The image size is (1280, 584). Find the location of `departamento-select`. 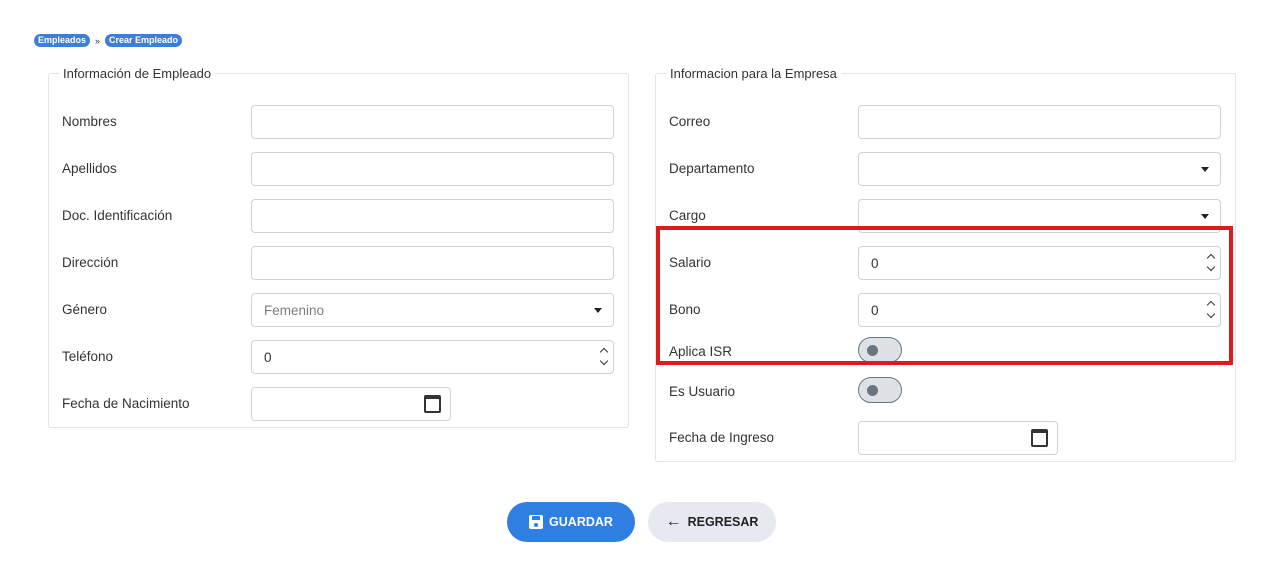

departamento-select is located at coordinates (1039, 169).